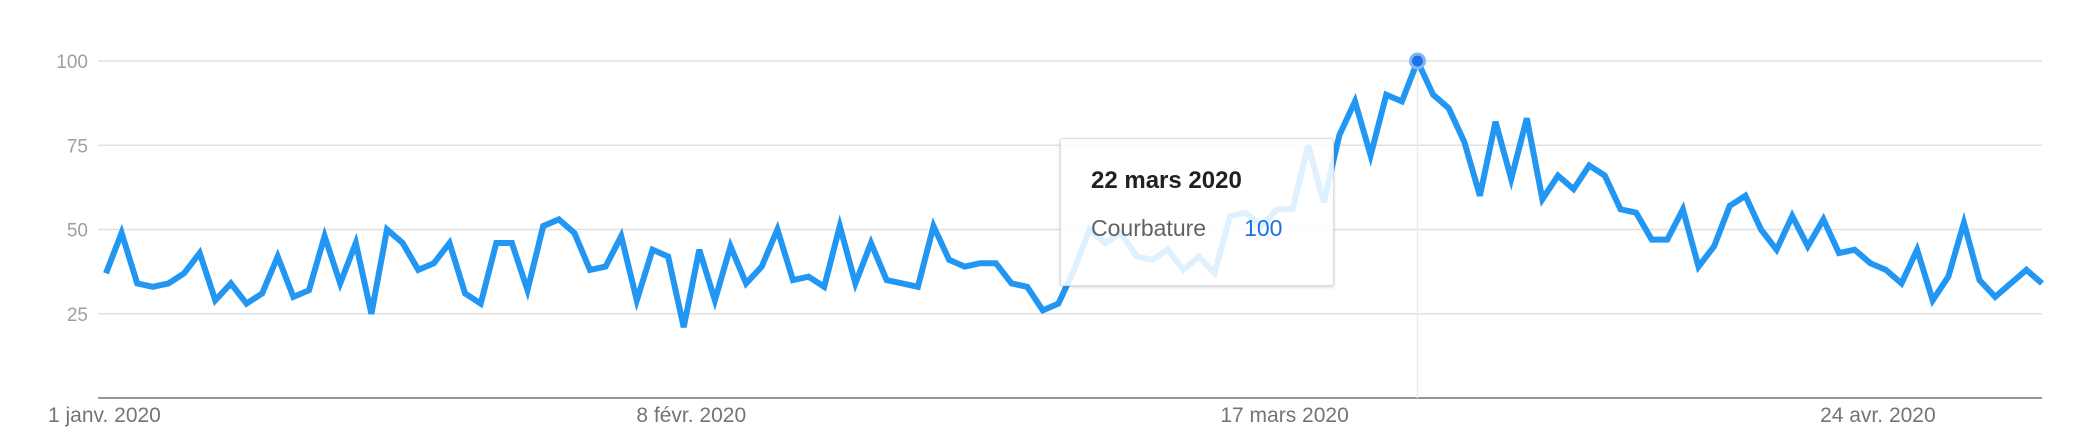  What do you see at coordinates (1417, 61) in the screenshot?
I see `highlight-point` at bounding box center [1417, 61].